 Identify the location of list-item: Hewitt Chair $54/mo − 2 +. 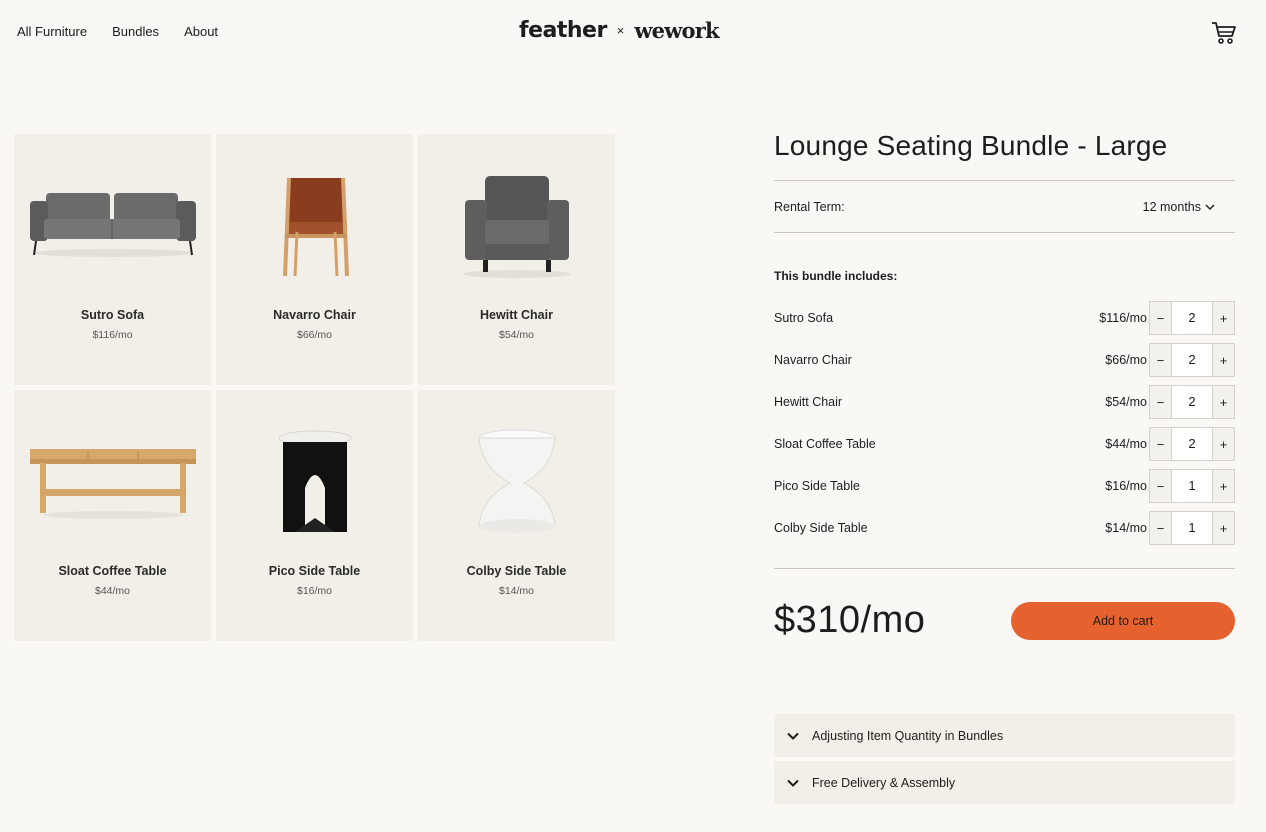
(1004, 402).